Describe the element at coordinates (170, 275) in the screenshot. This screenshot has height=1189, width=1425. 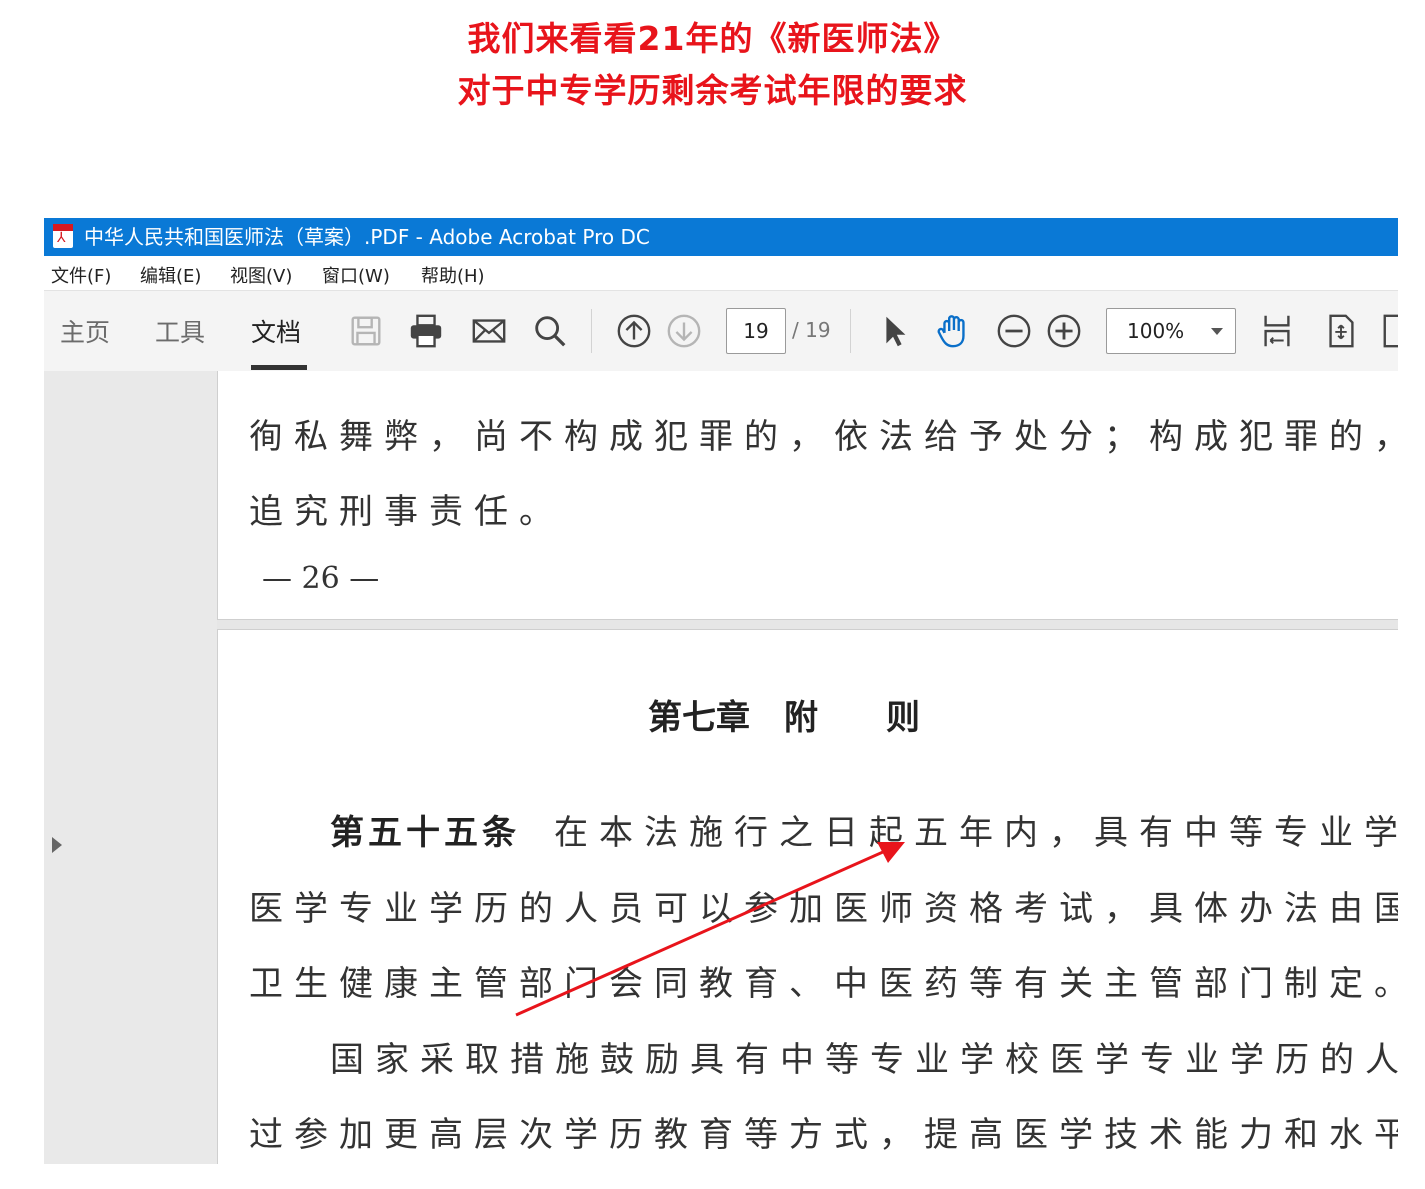
I see `menu-edit: 编辑(E)` at that location.